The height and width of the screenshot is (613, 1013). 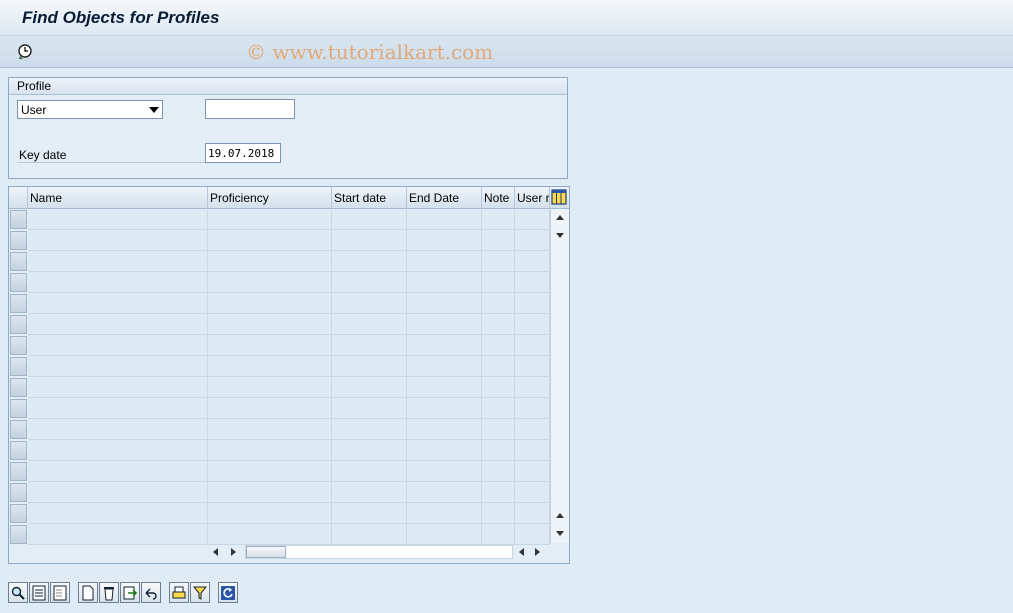 I want to click on execute-button, so click(x=26, y=52).